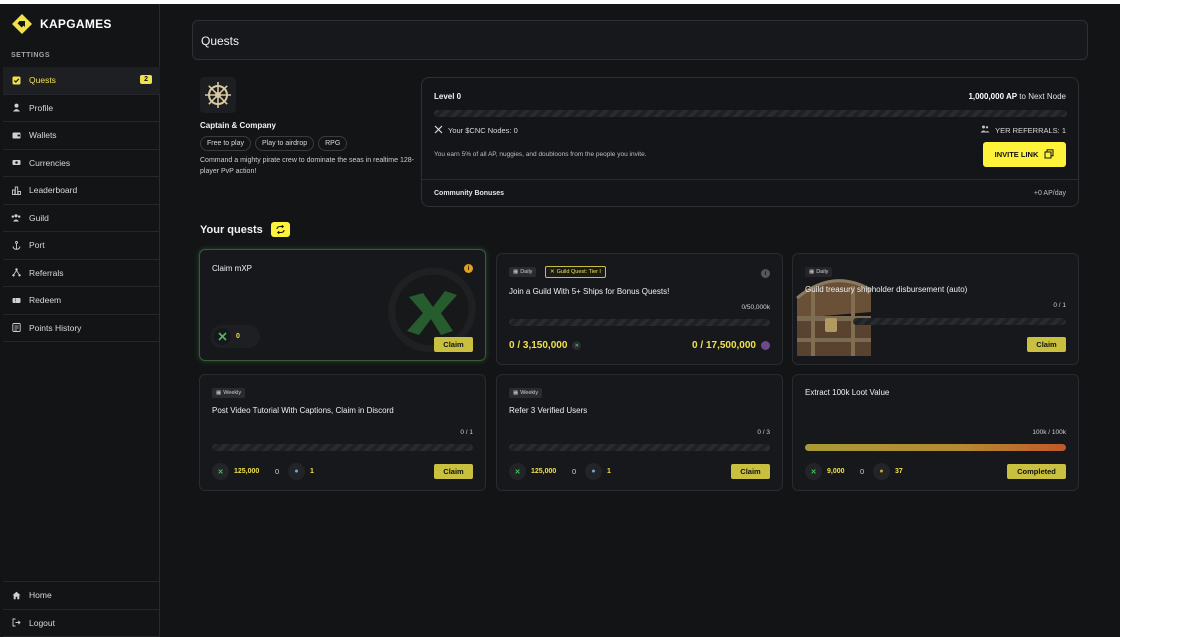 The height and width of the screenshot is (637, 1200). What do you see at coordinates (46, 272) in the screenshot?
I see `sidebar-item-label: Referrals` at bounding box center [46, 272].